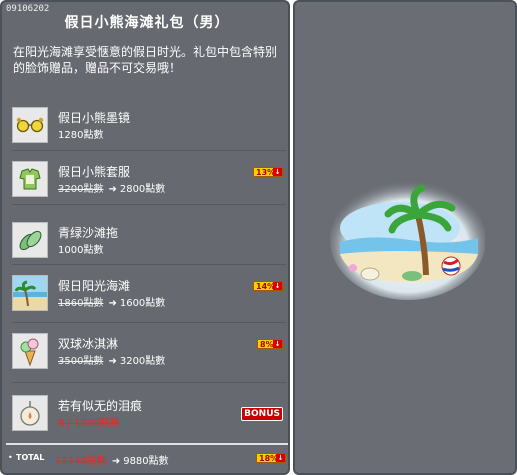 This screenshot has width=517, height=475. What do you see at coordinates (30, 351) in the screenshot?
I see `ice-cream-icon` at bounding box center [30, 351].